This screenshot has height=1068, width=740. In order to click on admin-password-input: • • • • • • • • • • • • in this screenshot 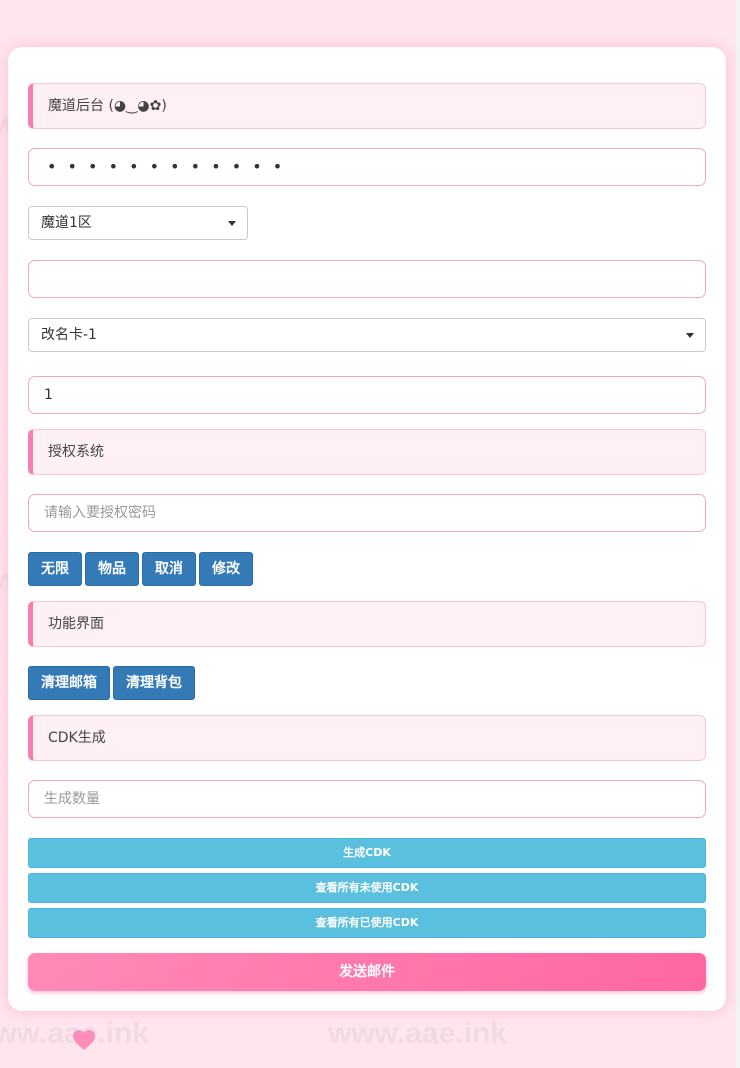, I will do `click(367, 167)`.